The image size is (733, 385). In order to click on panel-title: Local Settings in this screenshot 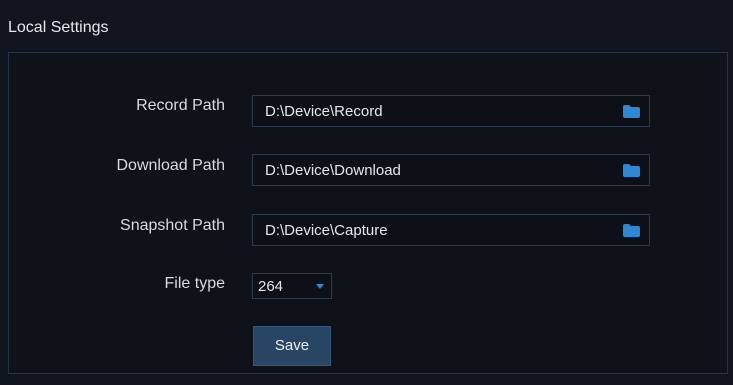, I will do `click(58, 27)`.